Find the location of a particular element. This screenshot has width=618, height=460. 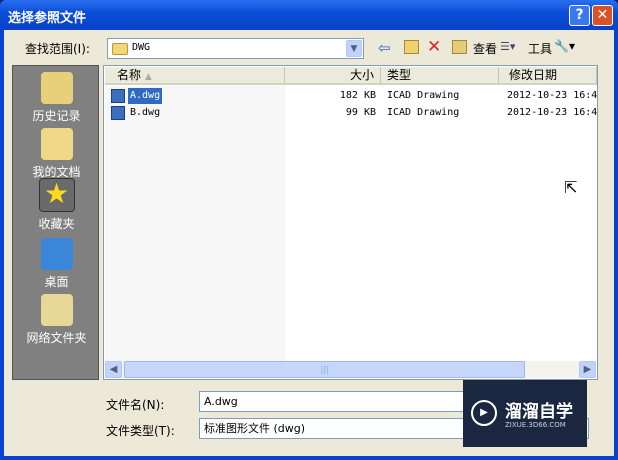

look-in-label: 查找范围(I): is located at coordinates (57, 49).